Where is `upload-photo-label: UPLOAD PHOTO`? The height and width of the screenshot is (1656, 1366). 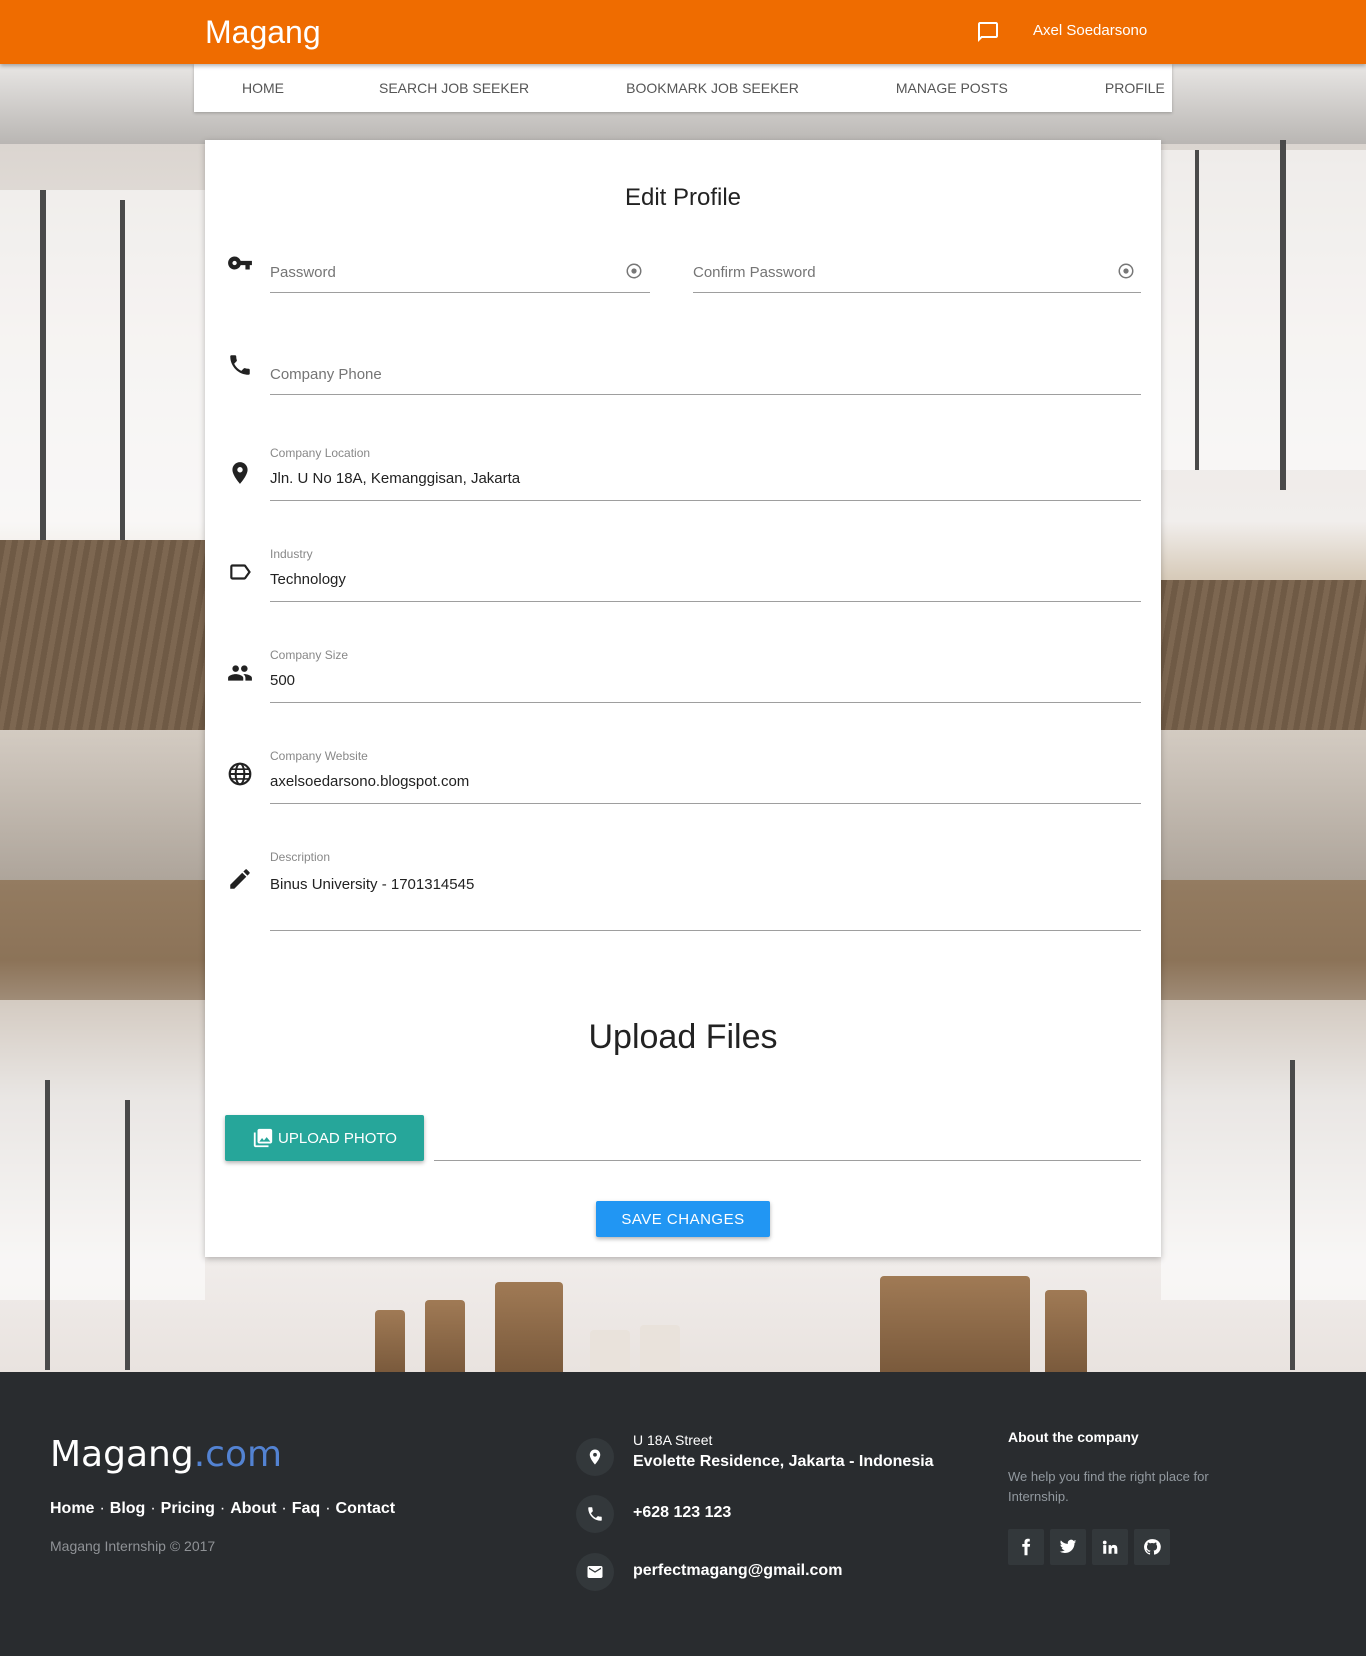
upload-photo-label: UPLOAD PHOTO is located at coordinates (337, 1138).